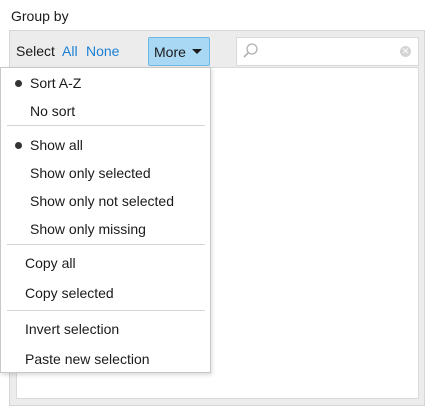 This screenshot has height=413, width=435. What do you see at coordinates (88, 229) in the screenshot?
I see `menu-item-show-only-missing: Show only missing` at bounding box center [88, 229].